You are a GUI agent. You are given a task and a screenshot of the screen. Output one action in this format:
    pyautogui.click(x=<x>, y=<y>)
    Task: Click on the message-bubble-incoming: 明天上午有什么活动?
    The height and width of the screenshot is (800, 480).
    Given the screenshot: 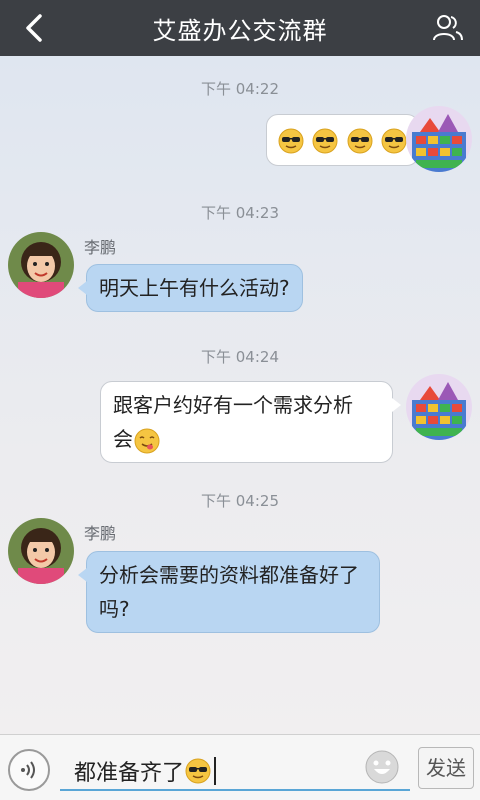 What is the action you would take?
    pyautogui.click(x=190, y=288)
    